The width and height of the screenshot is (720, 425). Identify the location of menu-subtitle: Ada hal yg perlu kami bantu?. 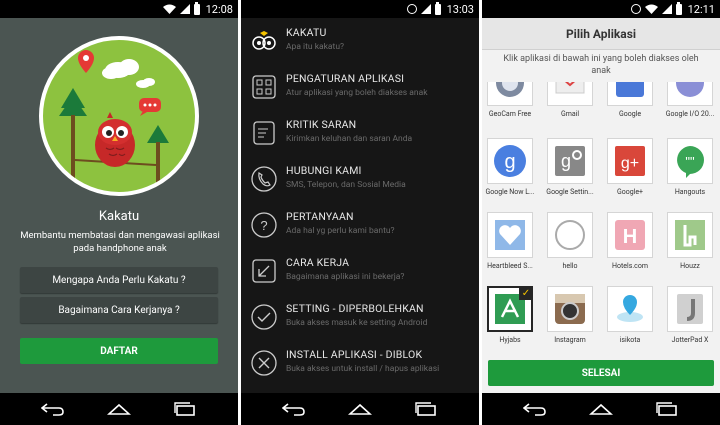
(340, 231).